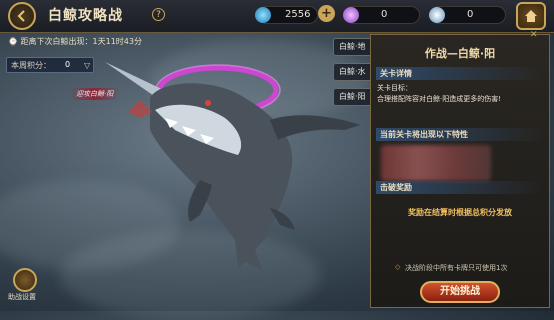 The image size is (554, 320). I want to click on home-button, so click(531, 16).